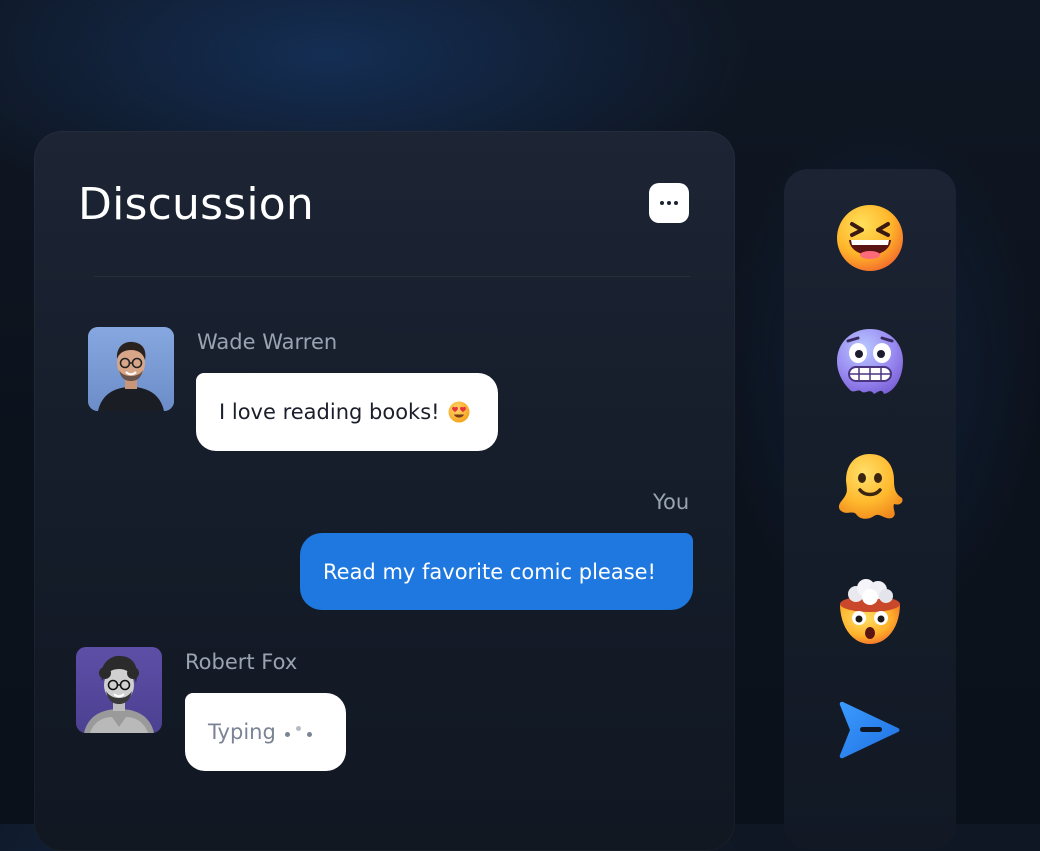  I want to click on avatar-robert-fox, so click(119, 690).